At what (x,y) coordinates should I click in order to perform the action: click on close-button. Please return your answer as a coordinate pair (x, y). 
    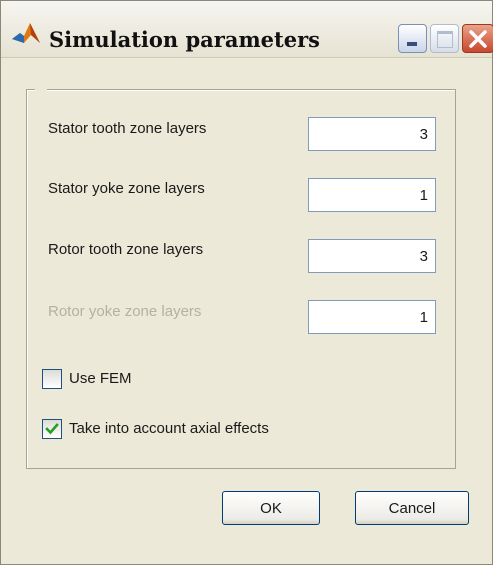
    Looking at the image, I should click on (477, 38).